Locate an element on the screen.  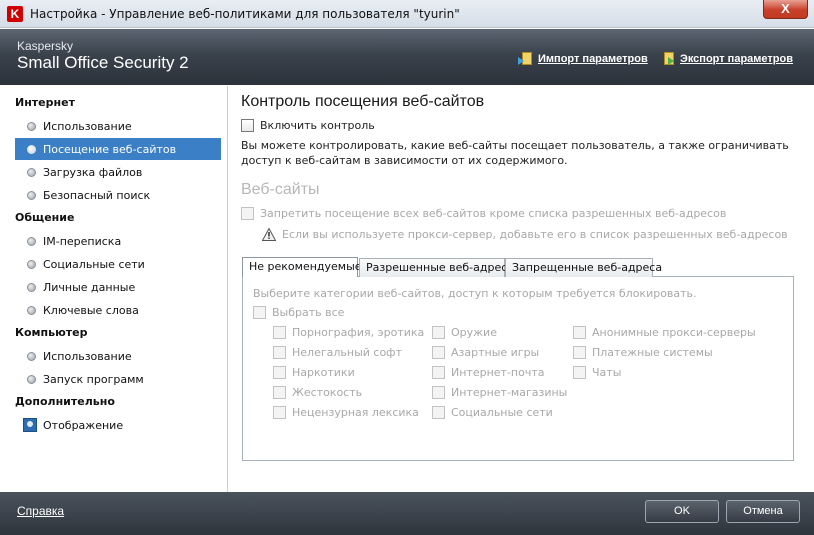
category-checkbox: Оружие is located at coordinates (464, 332).